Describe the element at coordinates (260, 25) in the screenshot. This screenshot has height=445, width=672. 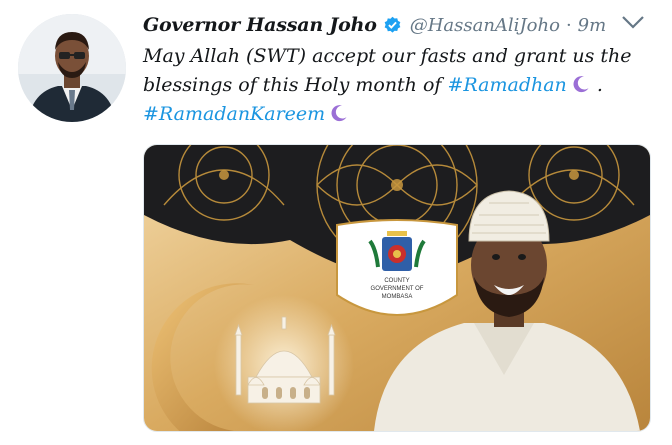
I see `display-name: Governor Hassan Joho` at that location.